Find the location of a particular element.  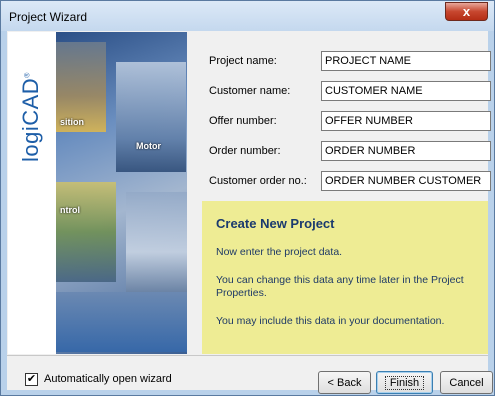

auto-open-wizard-label: Automatically open wizard is located at coordinates (108, 379).